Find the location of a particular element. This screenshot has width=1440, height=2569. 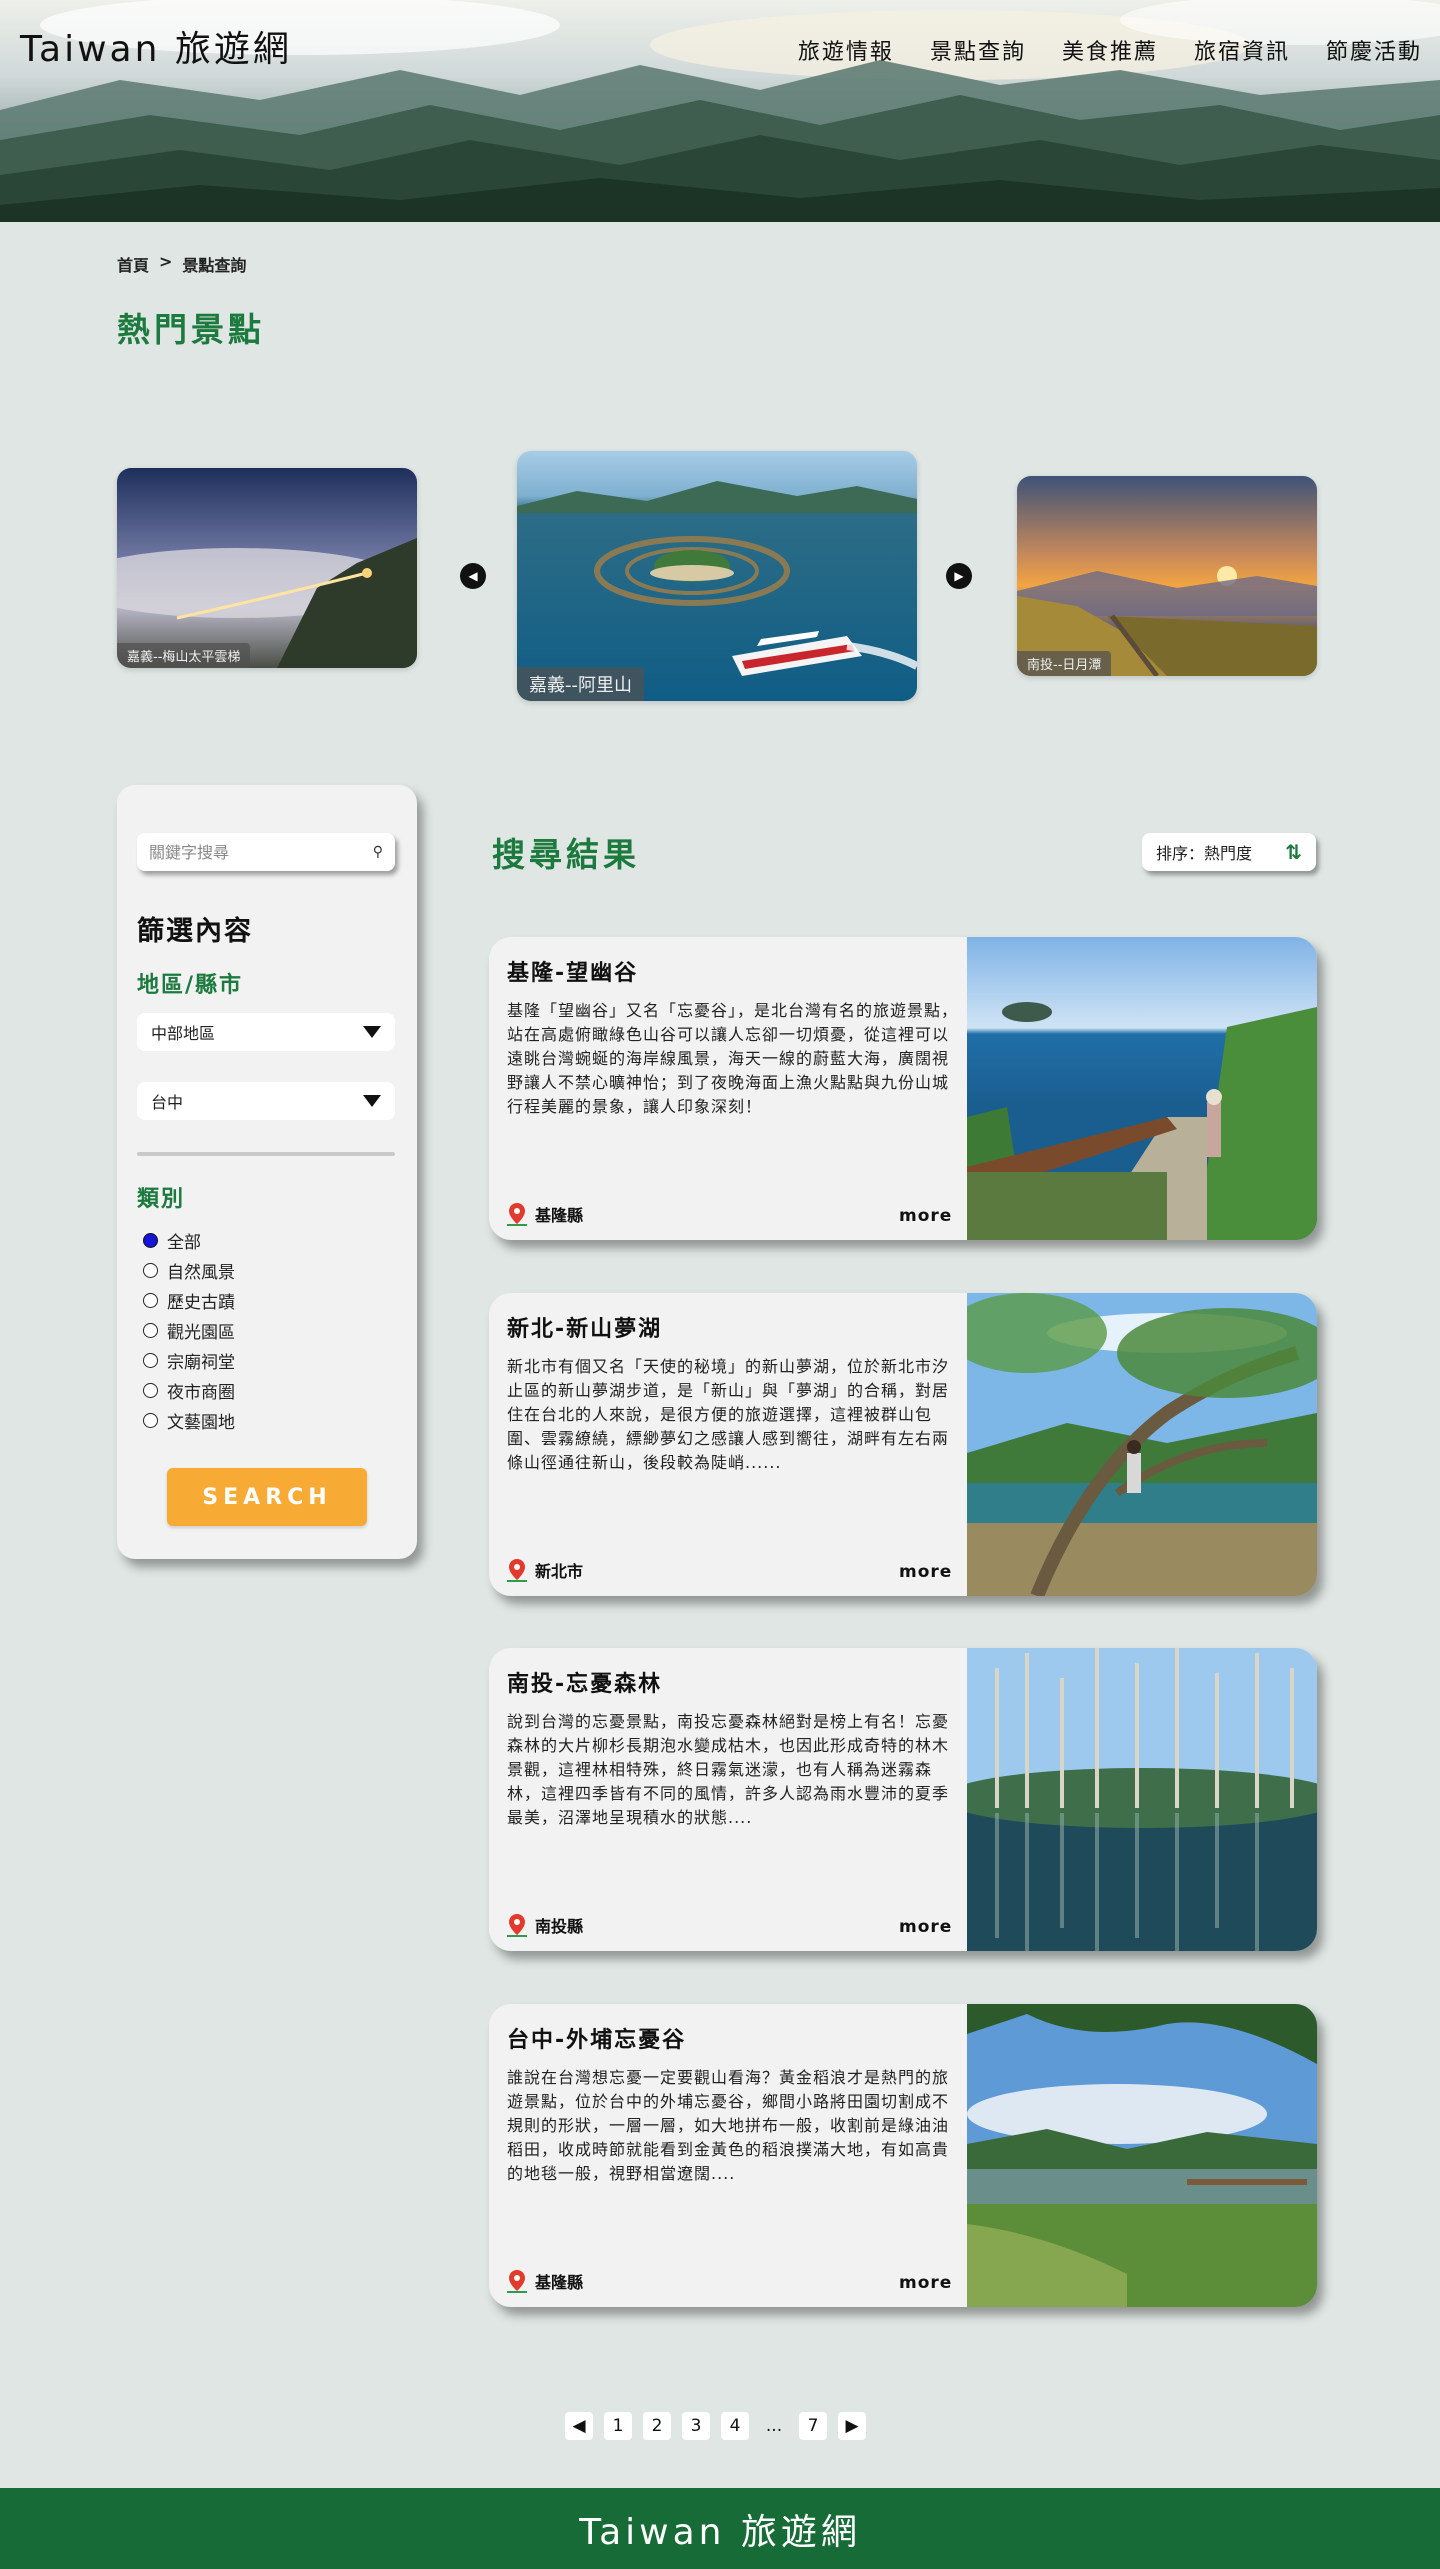

top-nav: 旅遊情報 景點查詢 美食推薦 旅宿資訊 節慶活動 is located at coordinates (1092, 50).